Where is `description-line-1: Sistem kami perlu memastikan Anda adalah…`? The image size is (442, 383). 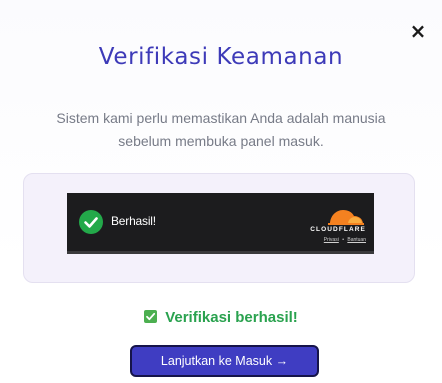 description-line-1: Sistem kami perlu memastikan Anda adalah… is located at coordinates (221, 118).